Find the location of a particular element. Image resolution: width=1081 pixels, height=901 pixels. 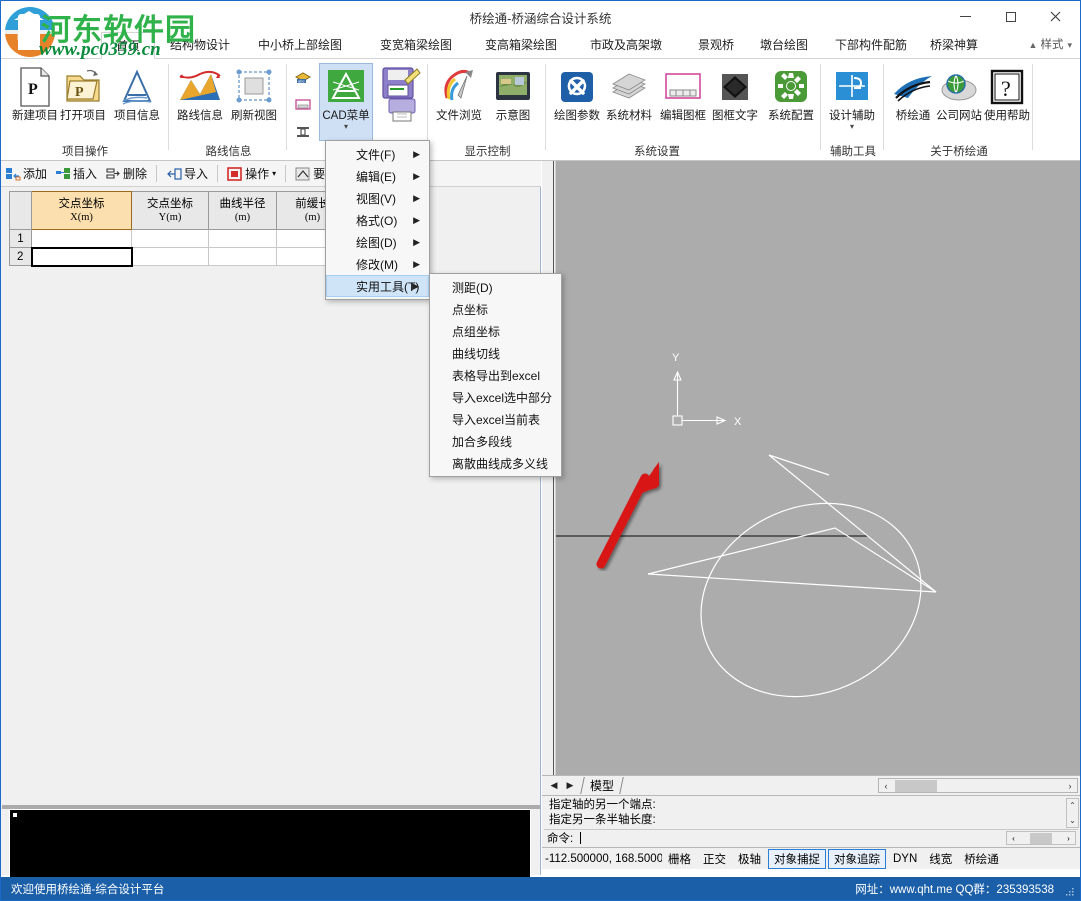

status-grid: 栅格 is located at coordinates (679, 859).